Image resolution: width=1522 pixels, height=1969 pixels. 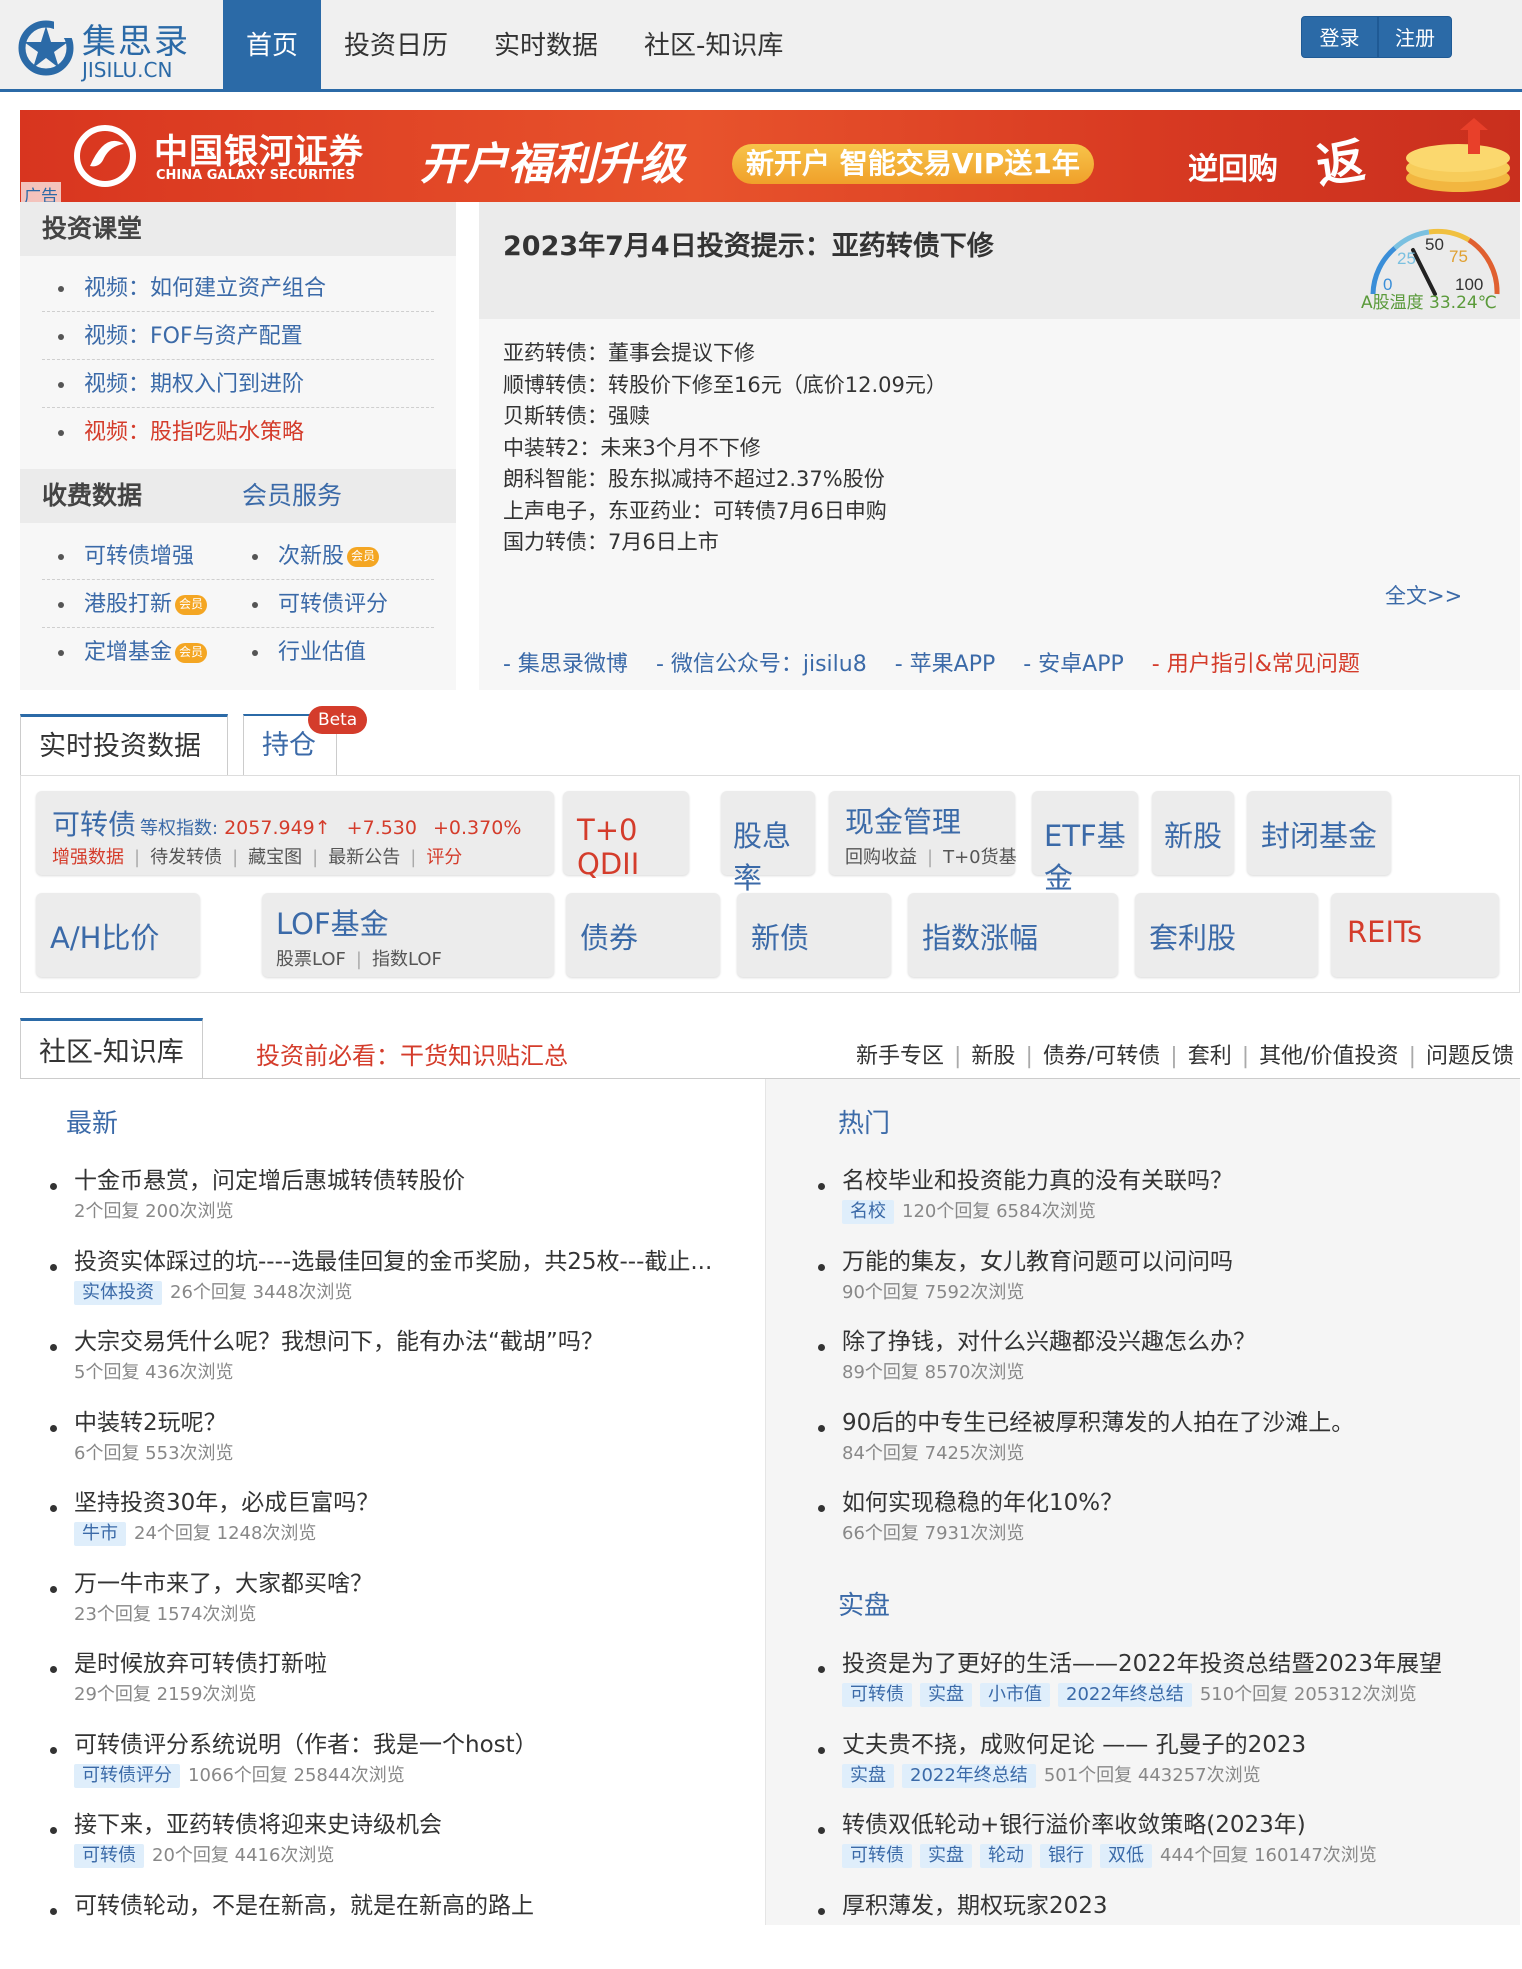 What do you see at coordinates (311, 959) in the screenshot?
I see `lof-link-stock: 股票LOF` at bounding box center [311, 959].